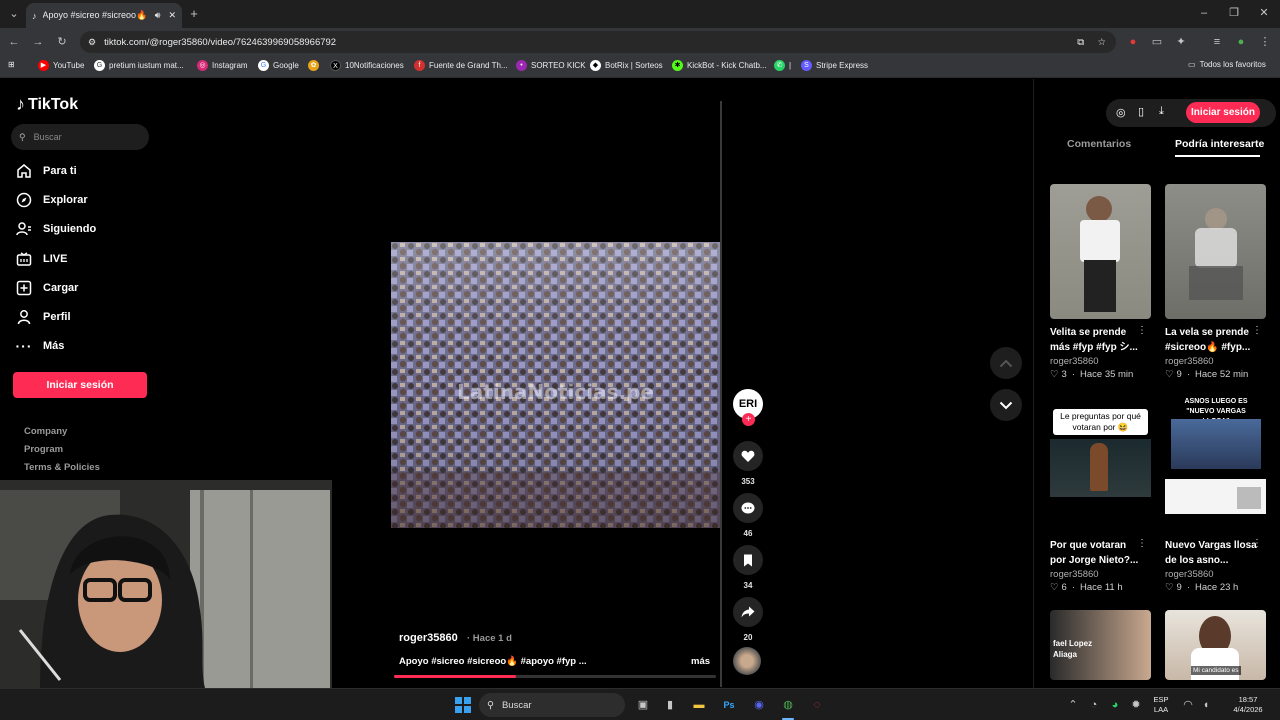 This screenshot has width=1280, height=720. Describe the element at coordinates (47, 288) in the screenshot. I see `nav-cargar: Cargar` at that location.